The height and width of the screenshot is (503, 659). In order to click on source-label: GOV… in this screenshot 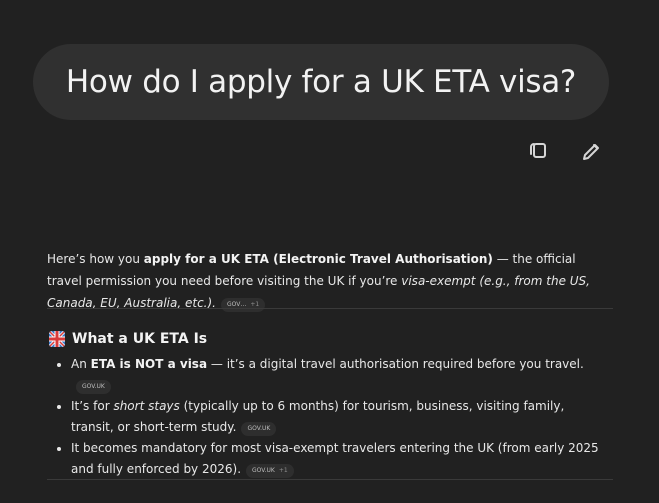, I will do `click(237, 304)`.